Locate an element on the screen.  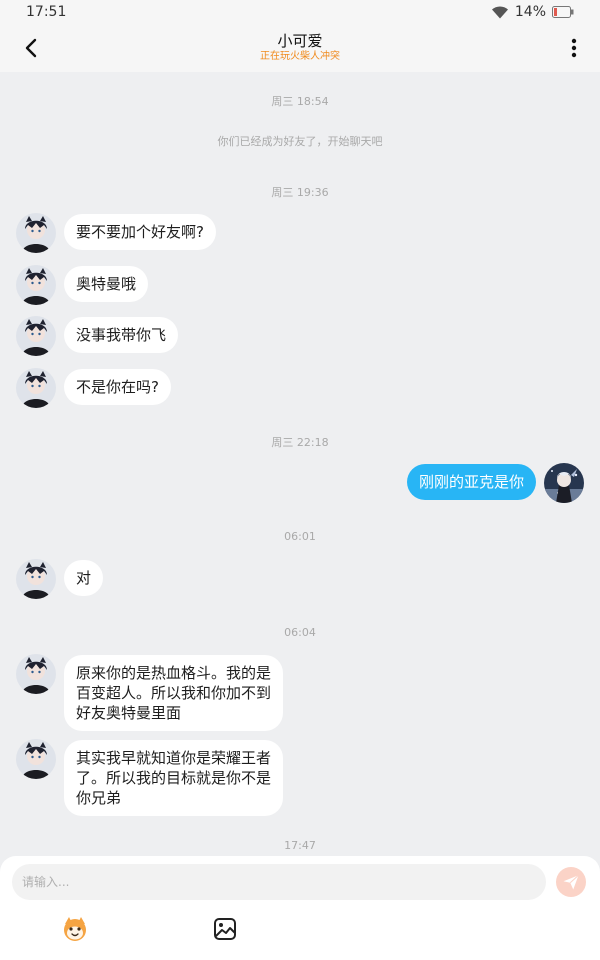
battery-icon is located at coordinates (563, 12).